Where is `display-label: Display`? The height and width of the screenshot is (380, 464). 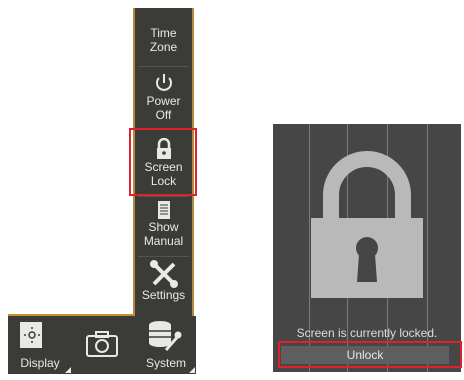 display-label: Display is located at coordinates (40, 363).